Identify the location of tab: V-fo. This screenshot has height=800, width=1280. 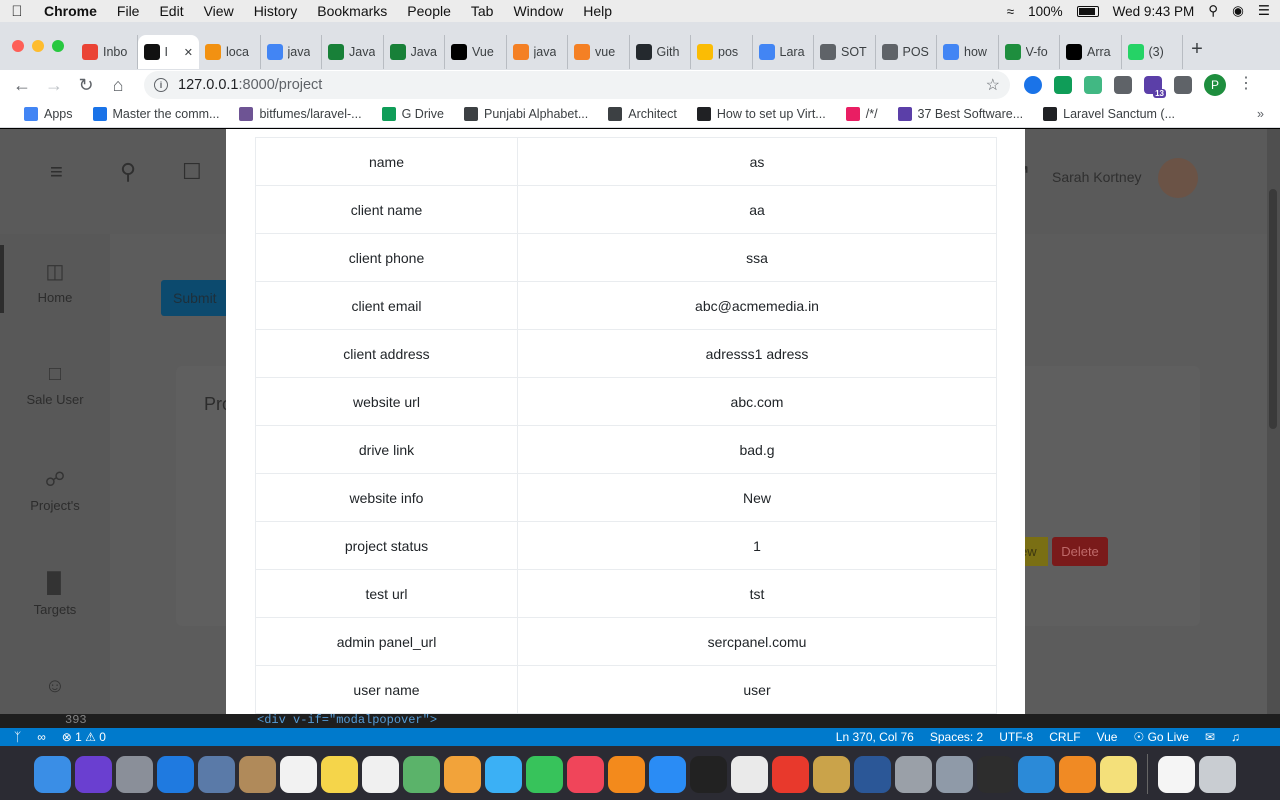
(1029, 52).